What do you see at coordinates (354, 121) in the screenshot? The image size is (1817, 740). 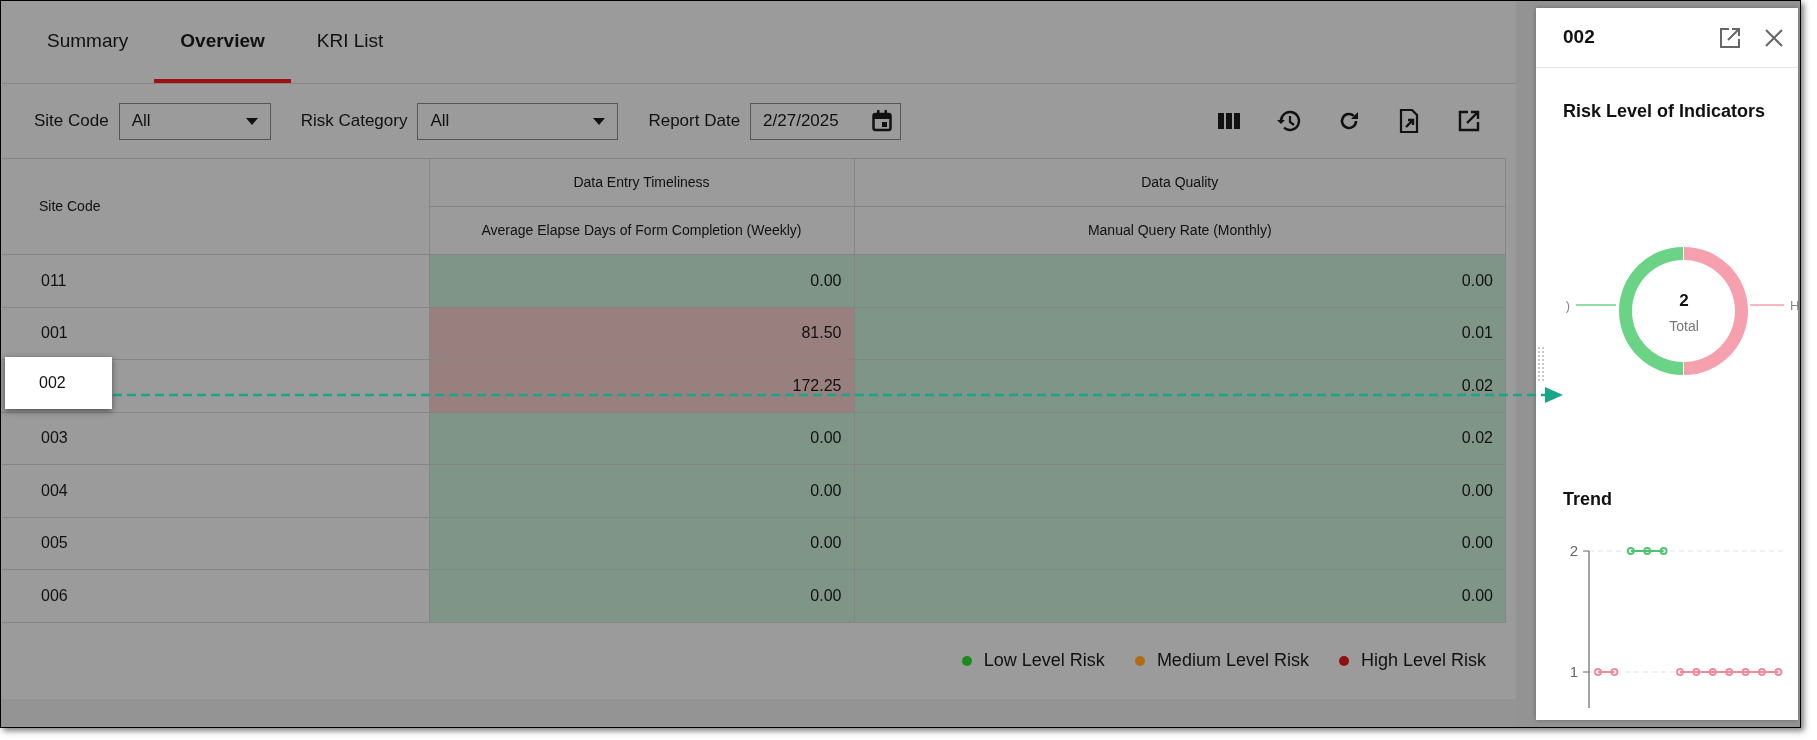 I see `filter-label: Risk Category` at bounding box center [354, 121].